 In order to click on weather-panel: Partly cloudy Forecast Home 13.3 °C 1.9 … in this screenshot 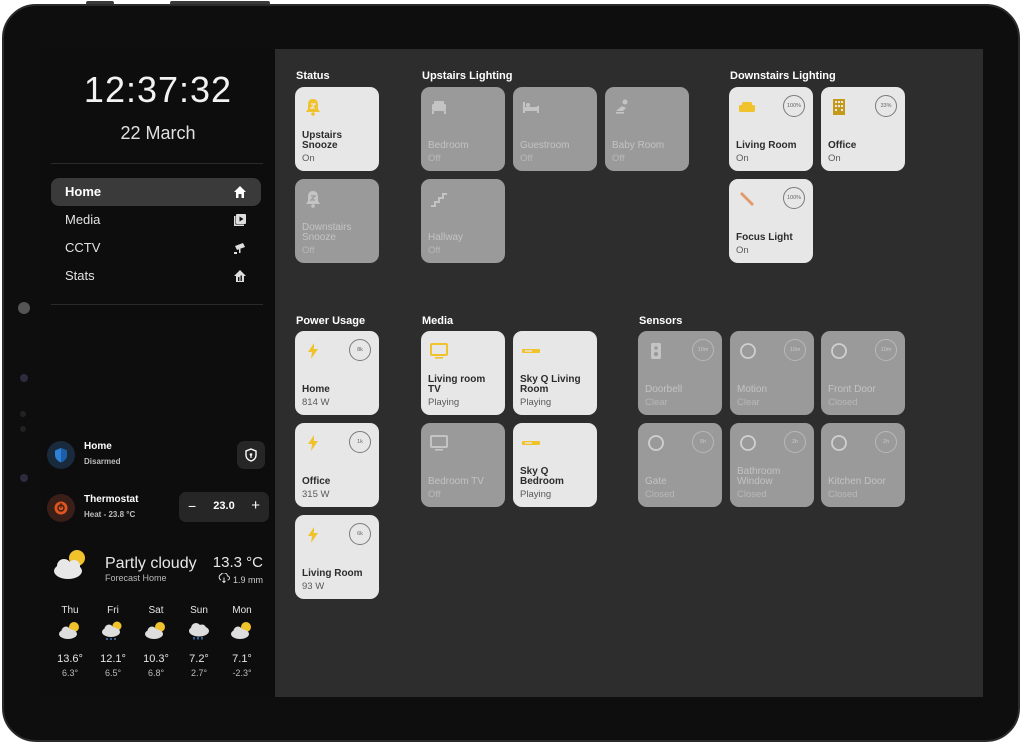, I will do `click(159, 619)`.